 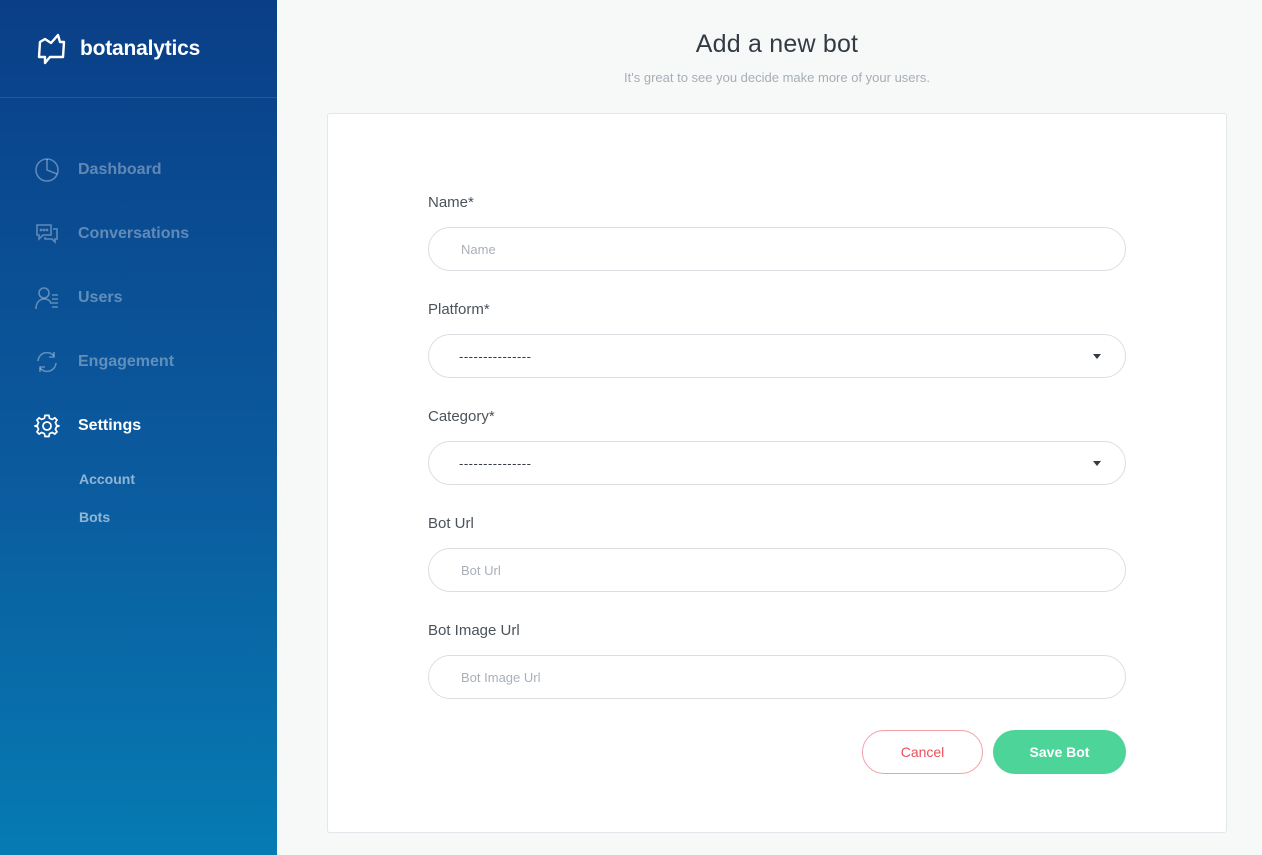 I want to click on settings-subnav: Account Bots, so click(x=138, y=498).